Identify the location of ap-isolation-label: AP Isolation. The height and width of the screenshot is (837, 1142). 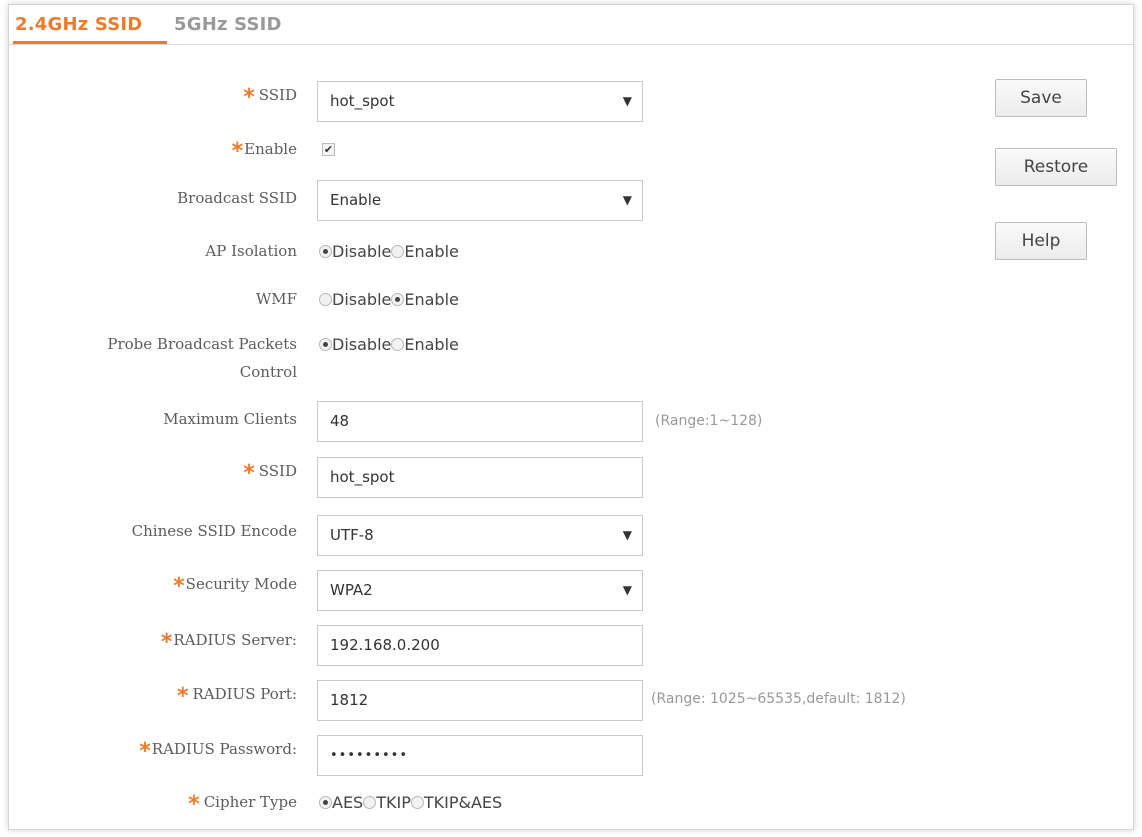
(251, 251).